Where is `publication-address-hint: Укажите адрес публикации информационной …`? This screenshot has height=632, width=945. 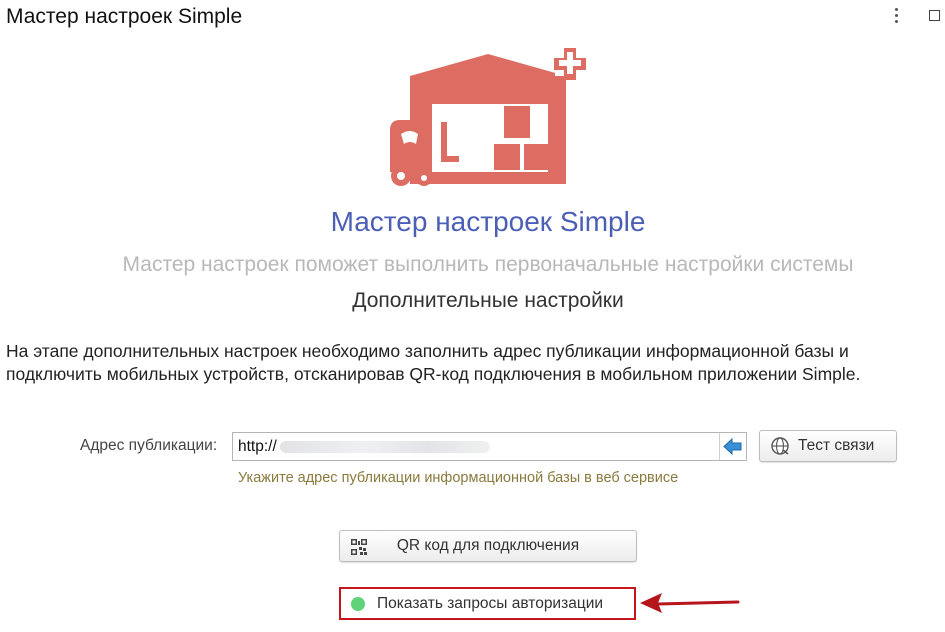
publication-address-hint: Укажите адрес публикации информационной … is located at coordinates (458, 478).